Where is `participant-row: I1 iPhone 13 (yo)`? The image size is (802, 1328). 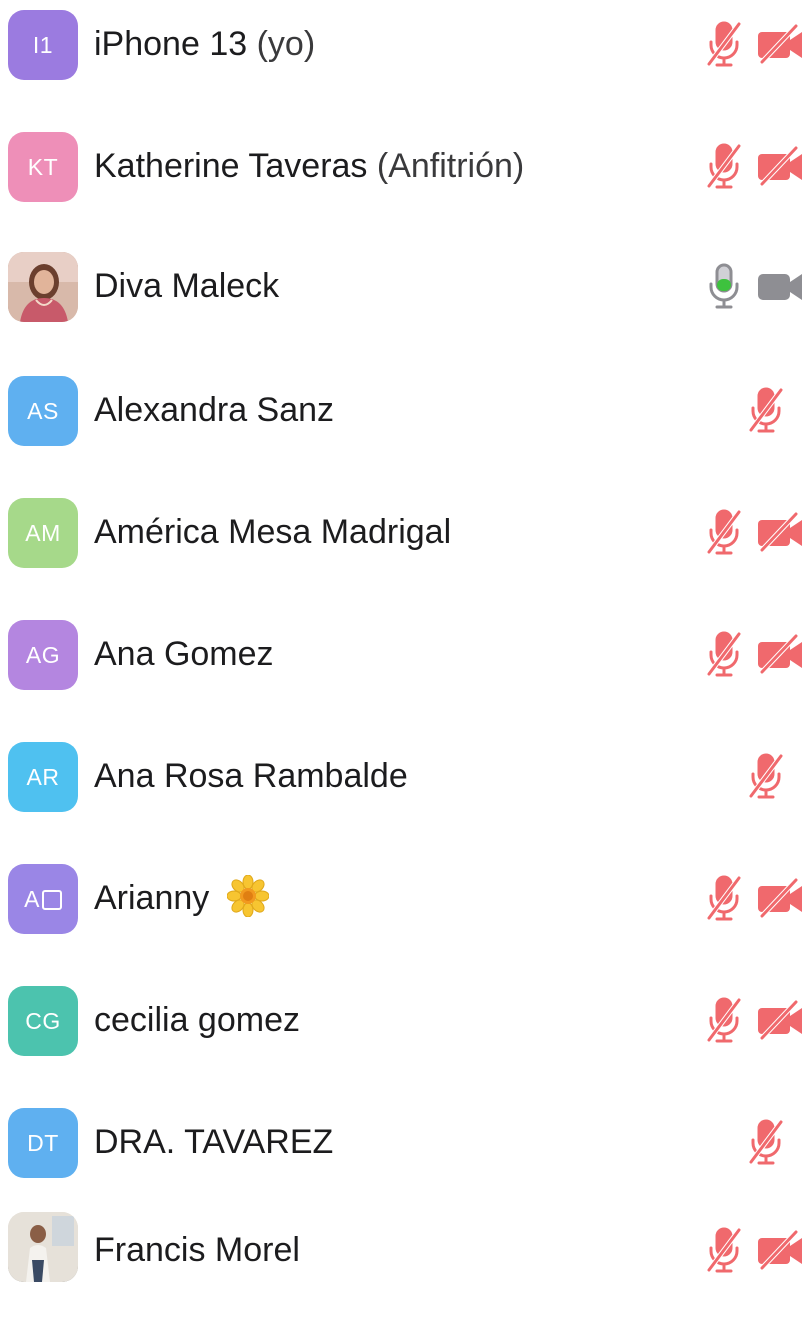 participant-row: I1 iPhone 13 (yo) is located at coordinates (401, 61).